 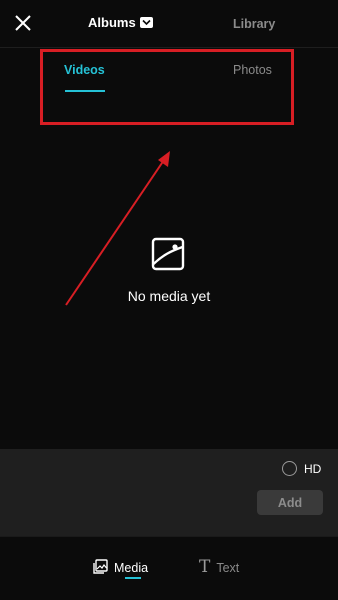 What do you see at coordinates (169, 296) in the screenshot?
I see `empty-state-text: No media yet` at bounding box center [169, 296].